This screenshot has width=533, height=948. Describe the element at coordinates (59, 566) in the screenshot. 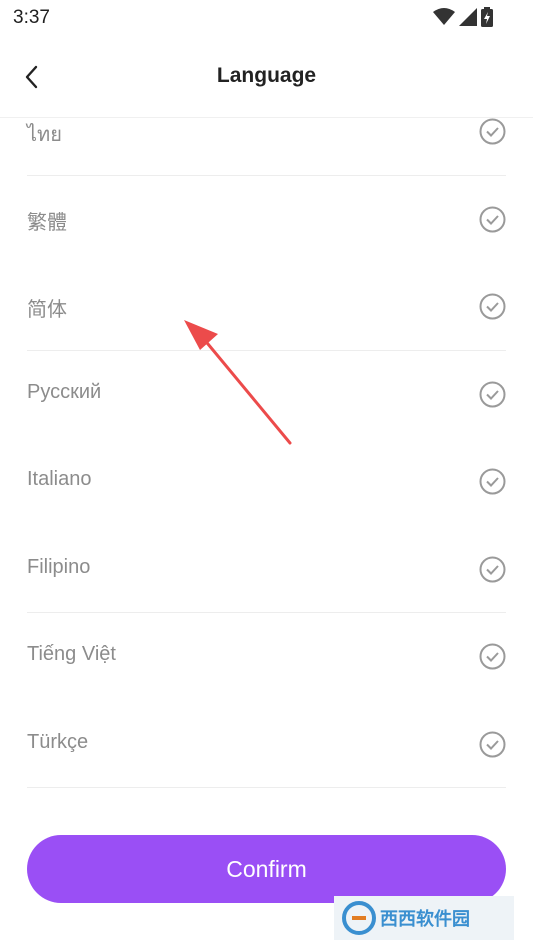

I see `language-label: Filipino` at that location.